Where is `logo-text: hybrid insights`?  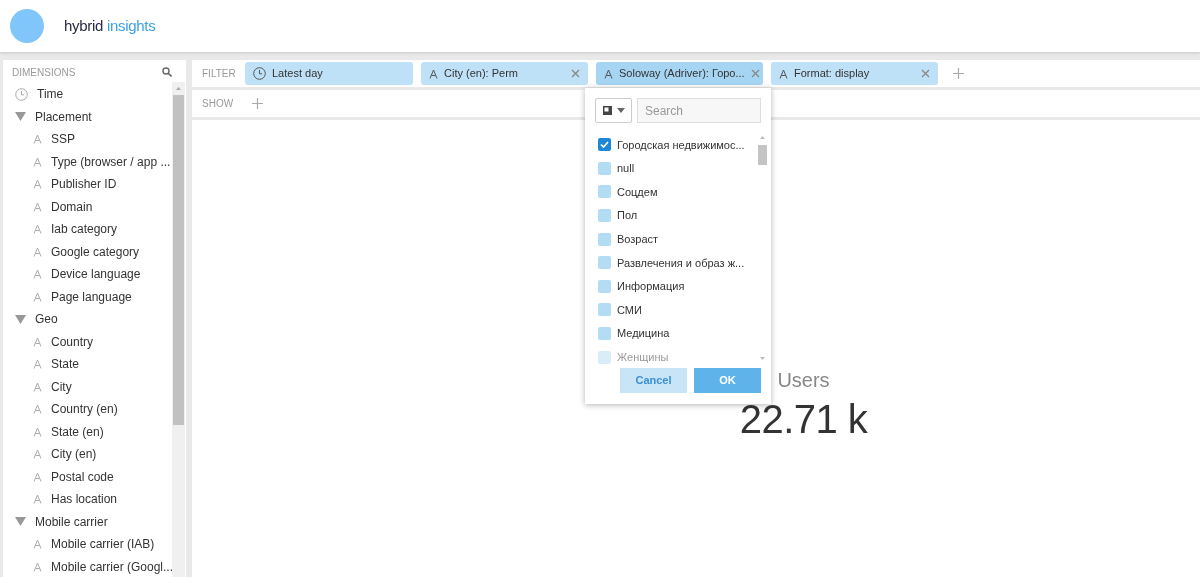 logo-text: hybrid insights is located at coordinates (110, 25).